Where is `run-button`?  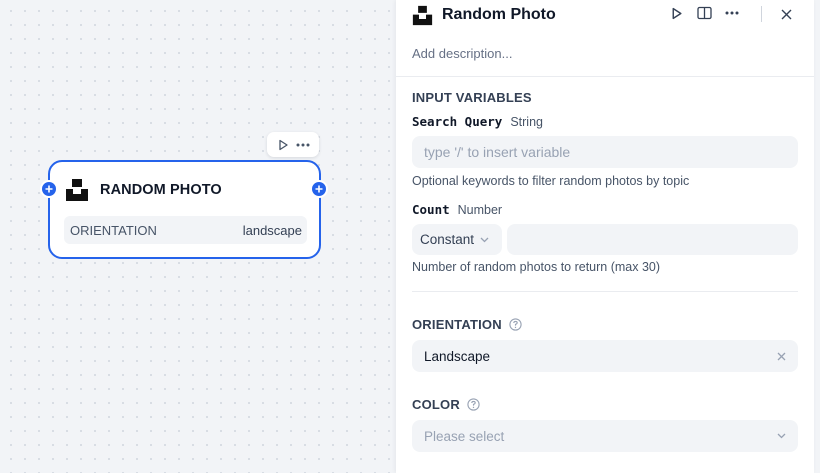
run-button is located at coordinates (676, 13).